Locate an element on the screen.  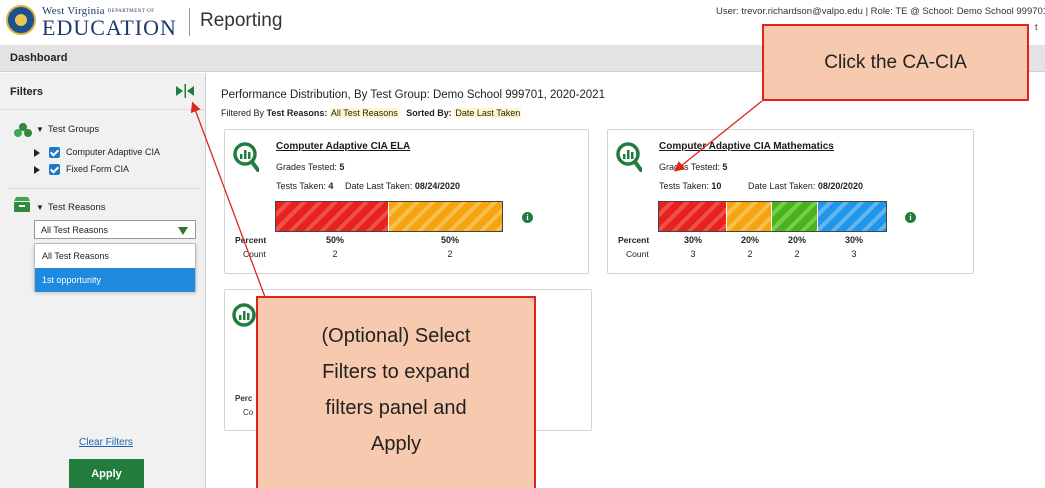
sorted-by-value: Date Last Taken is located at coordinates (488, 113).